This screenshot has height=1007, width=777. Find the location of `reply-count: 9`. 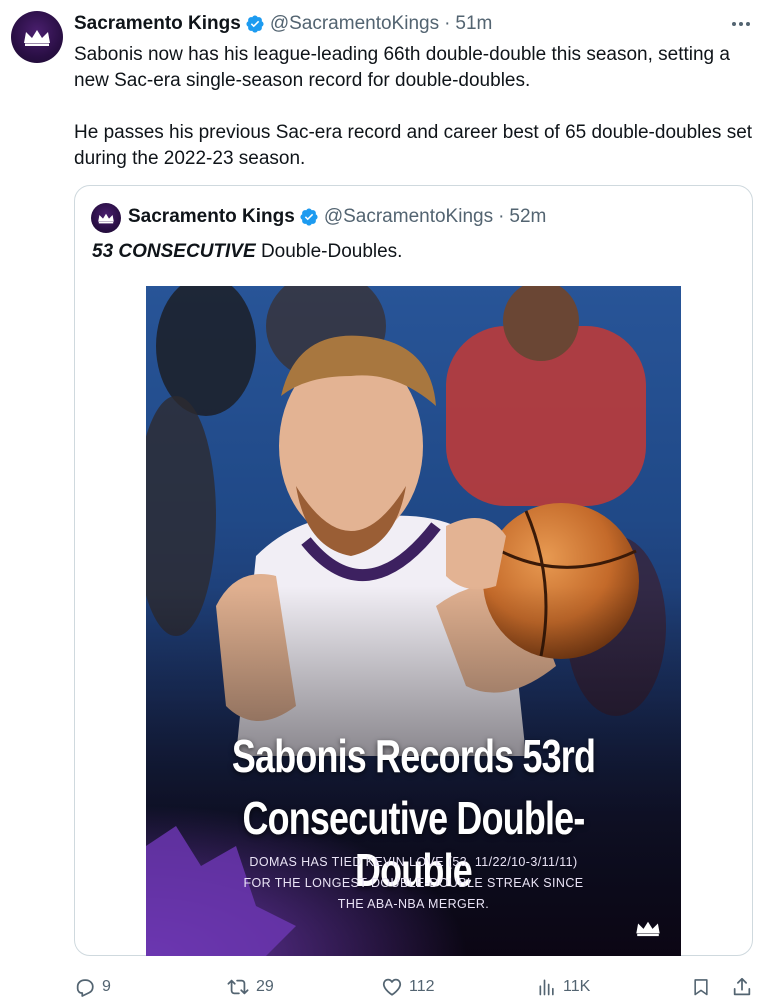

reply-count: 9 is located at coordinates (106, 986).